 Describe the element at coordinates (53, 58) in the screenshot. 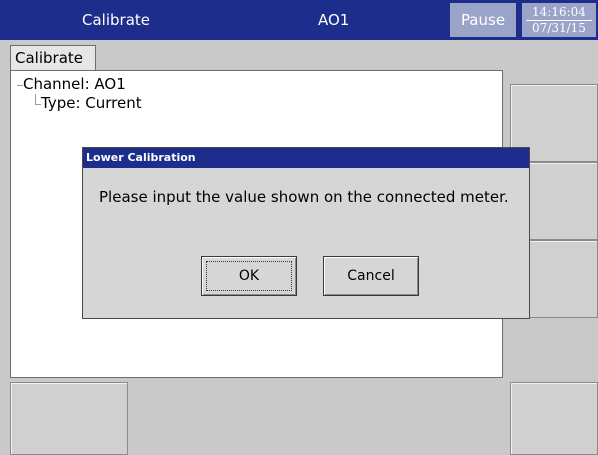

I see `tab-calibrate: Calibrate` at that location.